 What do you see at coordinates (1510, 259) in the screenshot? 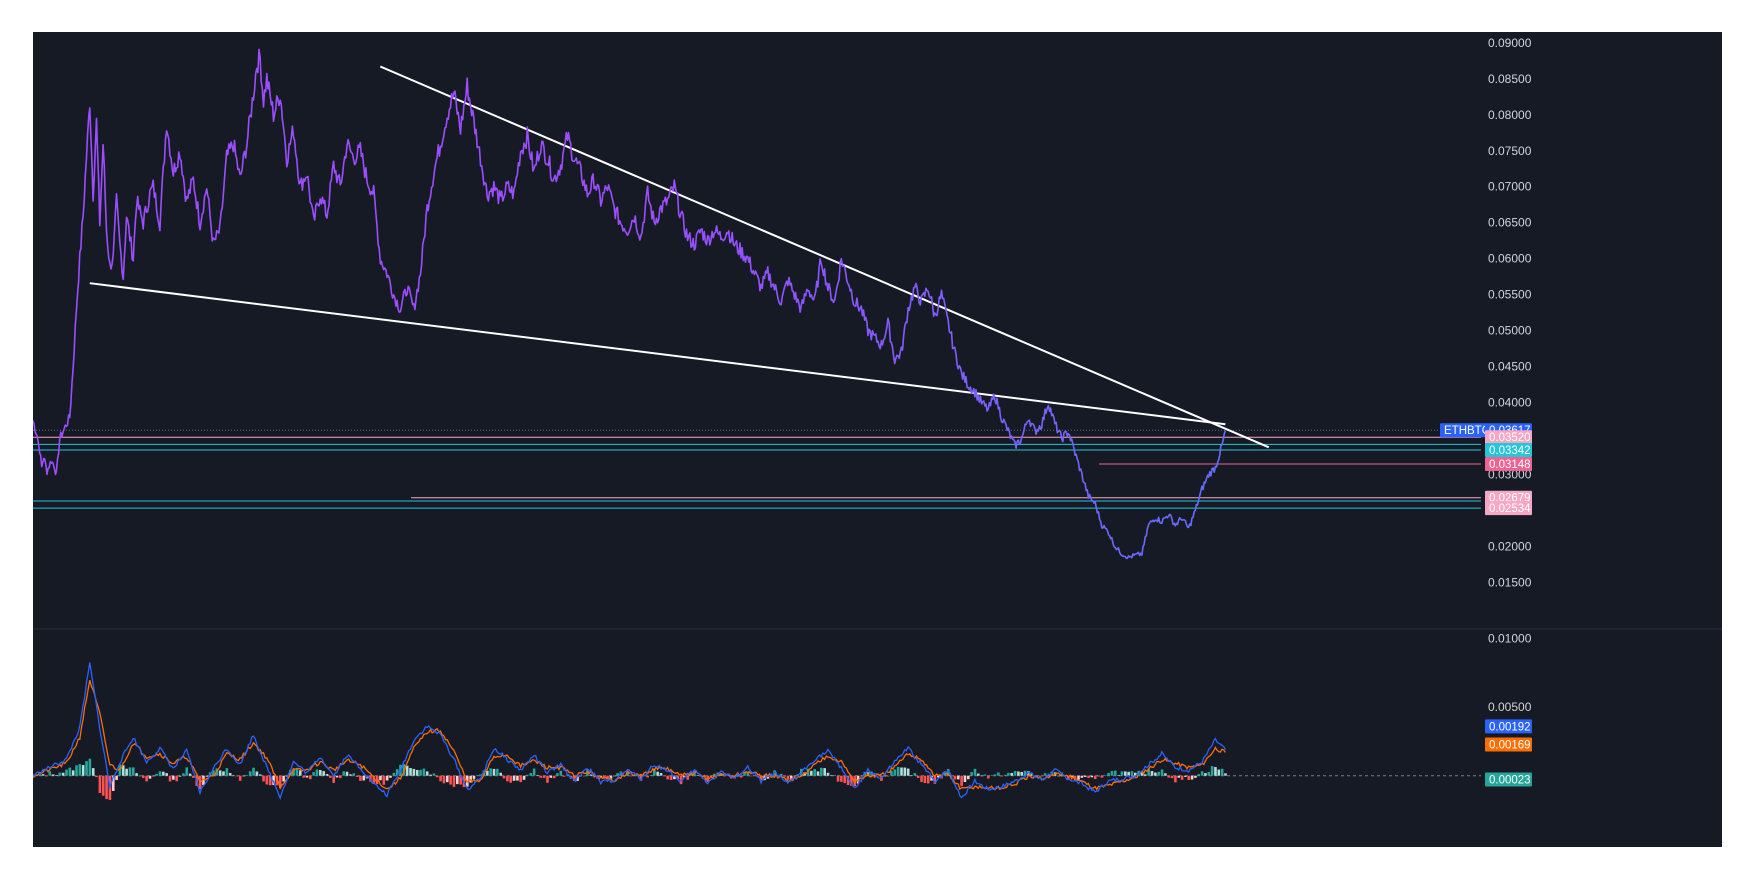
I see `price-tick-label: 0.06000` at bounding box center [1510, 259].